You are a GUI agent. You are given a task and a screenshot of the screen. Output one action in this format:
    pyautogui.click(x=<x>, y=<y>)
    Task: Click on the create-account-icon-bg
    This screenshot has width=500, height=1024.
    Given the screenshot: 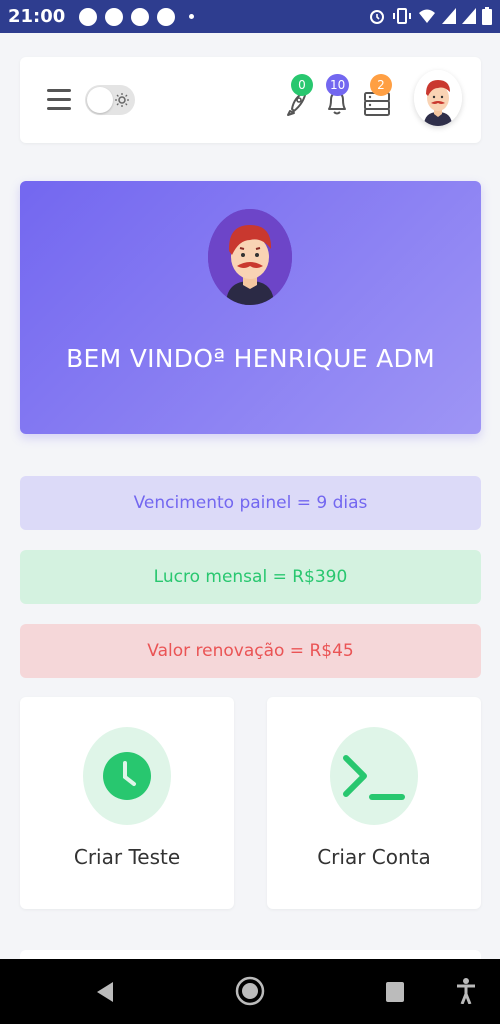 What is the action you would take?
    pyautogui.click(x=374, y=776)
    